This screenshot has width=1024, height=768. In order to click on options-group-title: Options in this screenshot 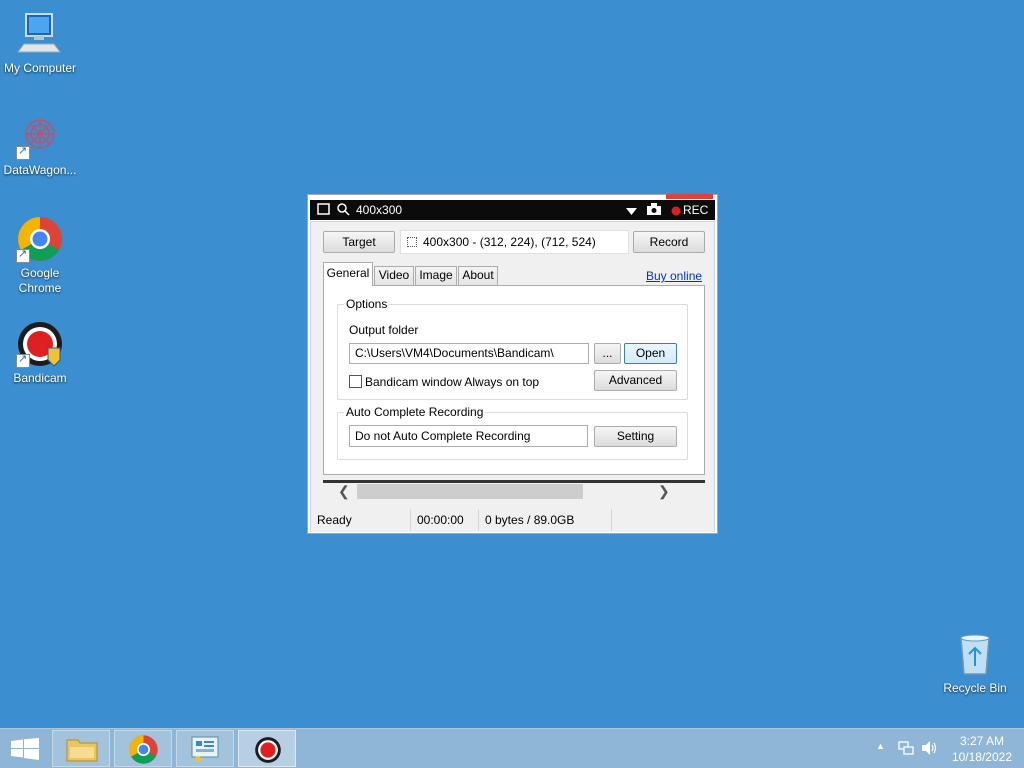, I will do `click(367, 304)`.